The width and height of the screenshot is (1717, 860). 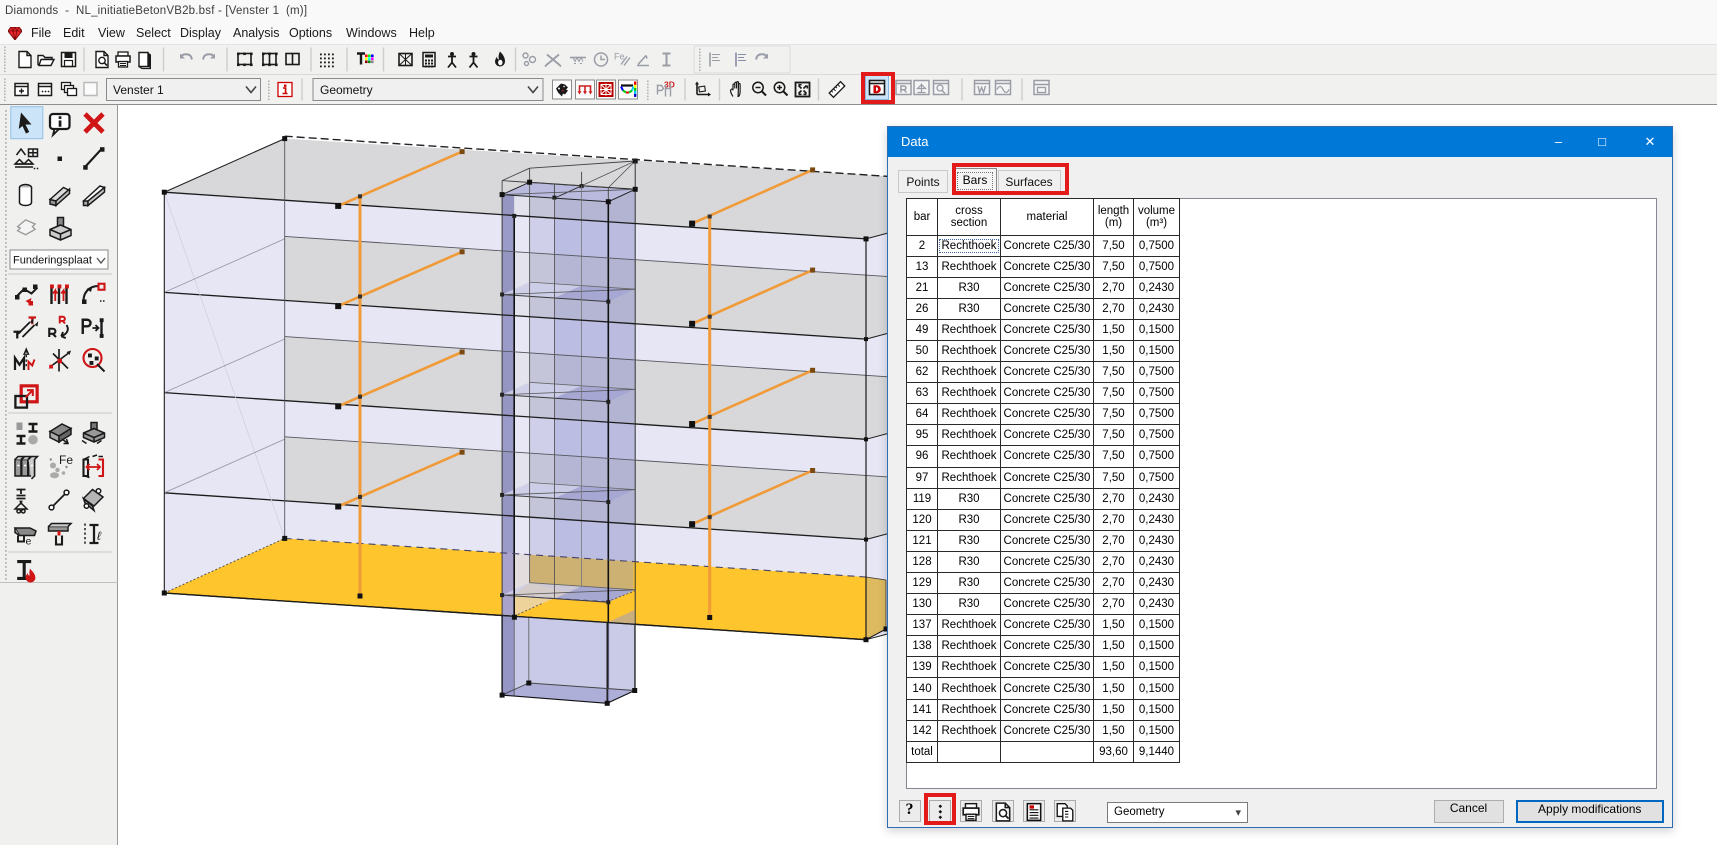 I want to click on svg-text: Funderingsplaat, so click(x=52, y=261).